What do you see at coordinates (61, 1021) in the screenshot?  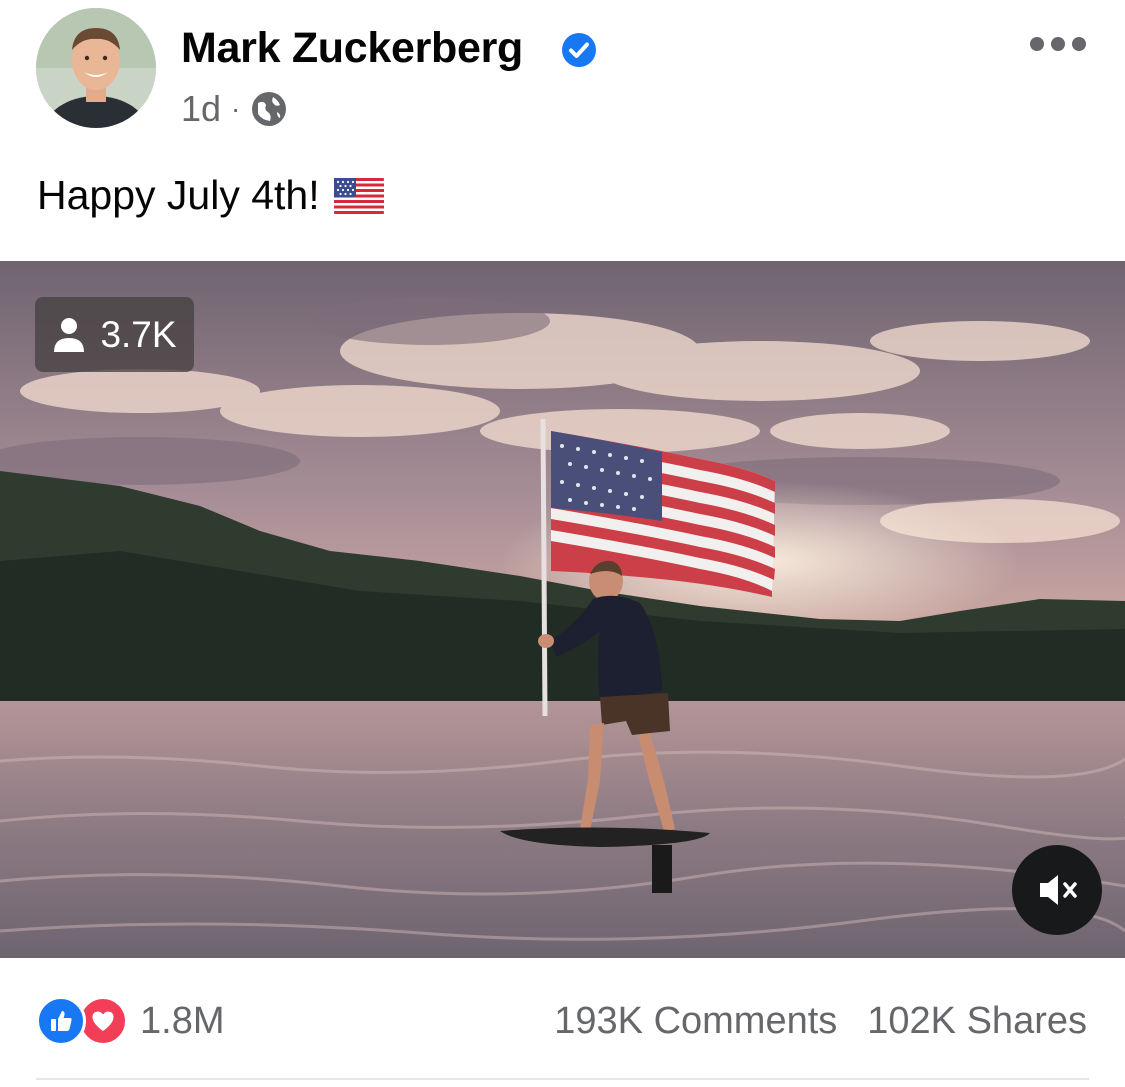 I see `like-icon` at bounding box center [61, 1021].